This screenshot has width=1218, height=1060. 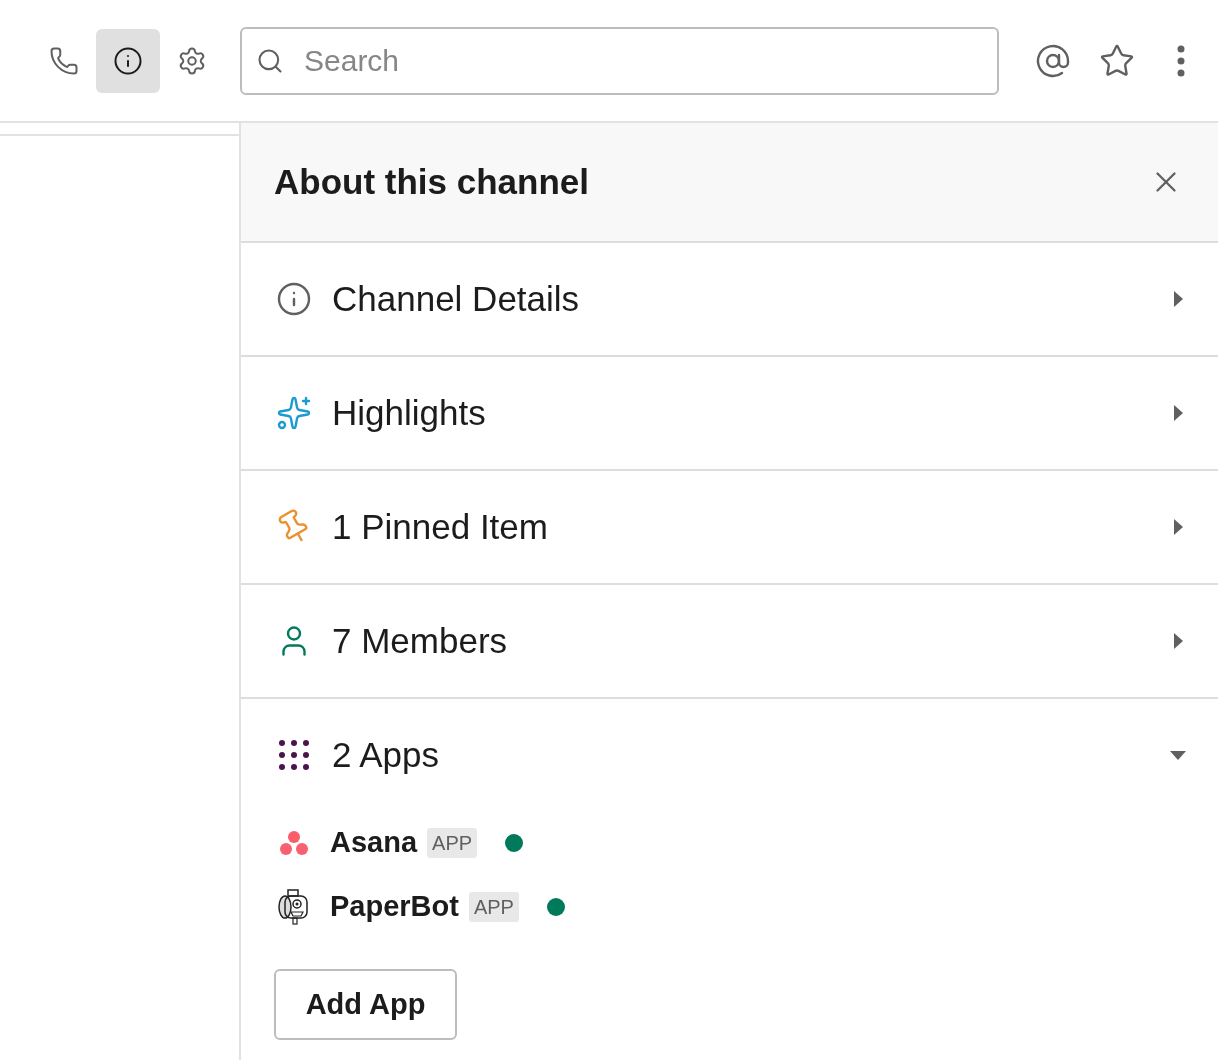 I want to click on section-row: 1 Pinned Item, so click(x=729, y=527).